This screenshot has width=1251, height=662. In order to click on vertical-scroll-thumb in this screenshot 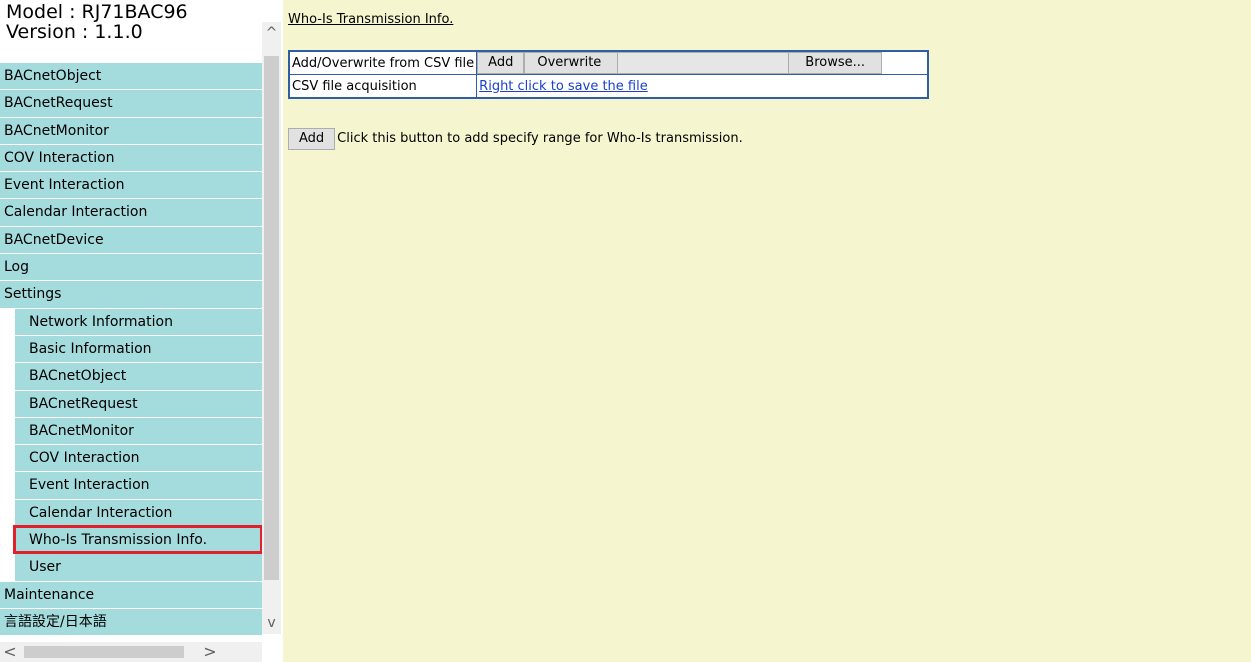, I will do `click(271, 318)`.